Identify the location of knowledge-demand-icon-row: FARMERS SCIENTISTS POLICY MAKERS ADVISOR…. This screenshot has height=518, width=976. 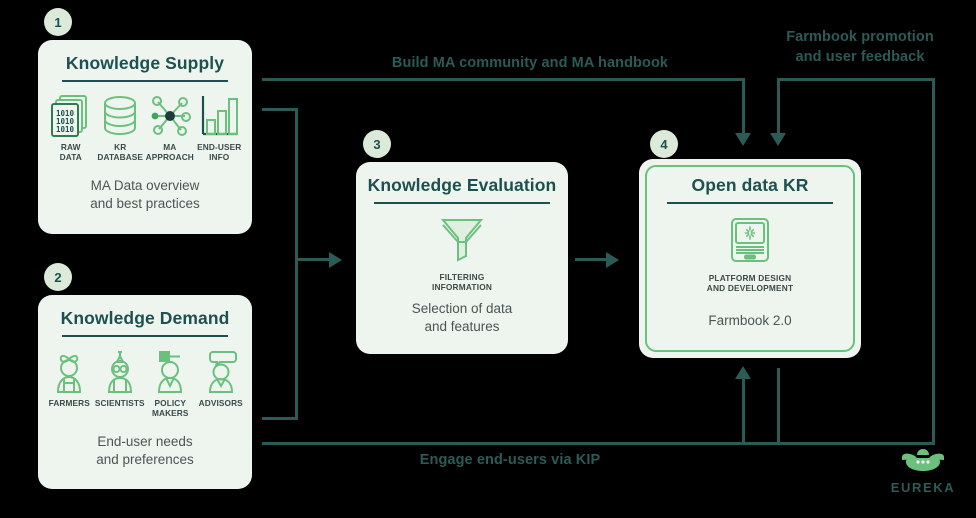
(145, 383).